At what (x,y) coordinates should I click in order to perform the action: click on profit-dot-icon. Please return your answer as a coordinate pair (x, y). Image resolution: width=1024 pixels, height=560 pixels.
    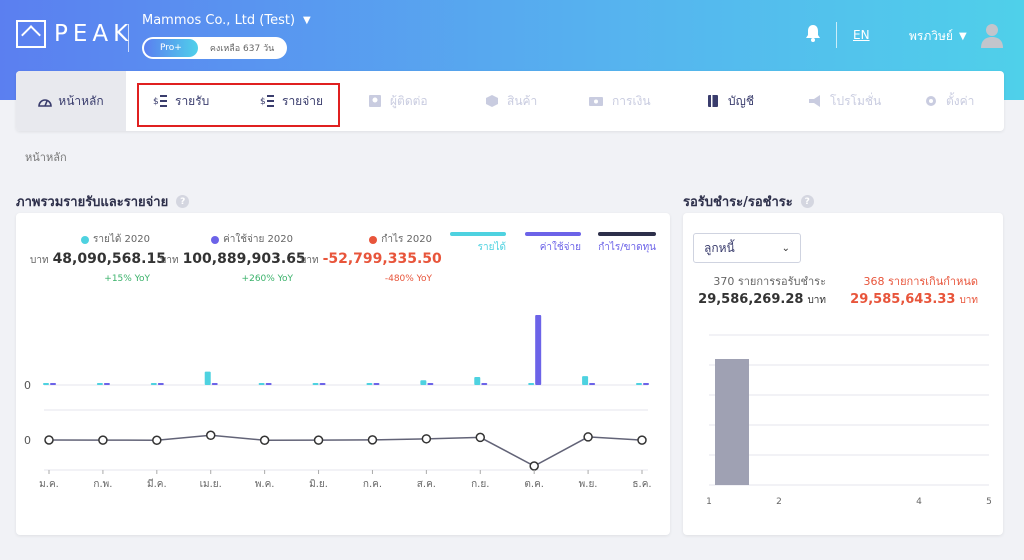
    Looking at the image, I should click on (373, 239).